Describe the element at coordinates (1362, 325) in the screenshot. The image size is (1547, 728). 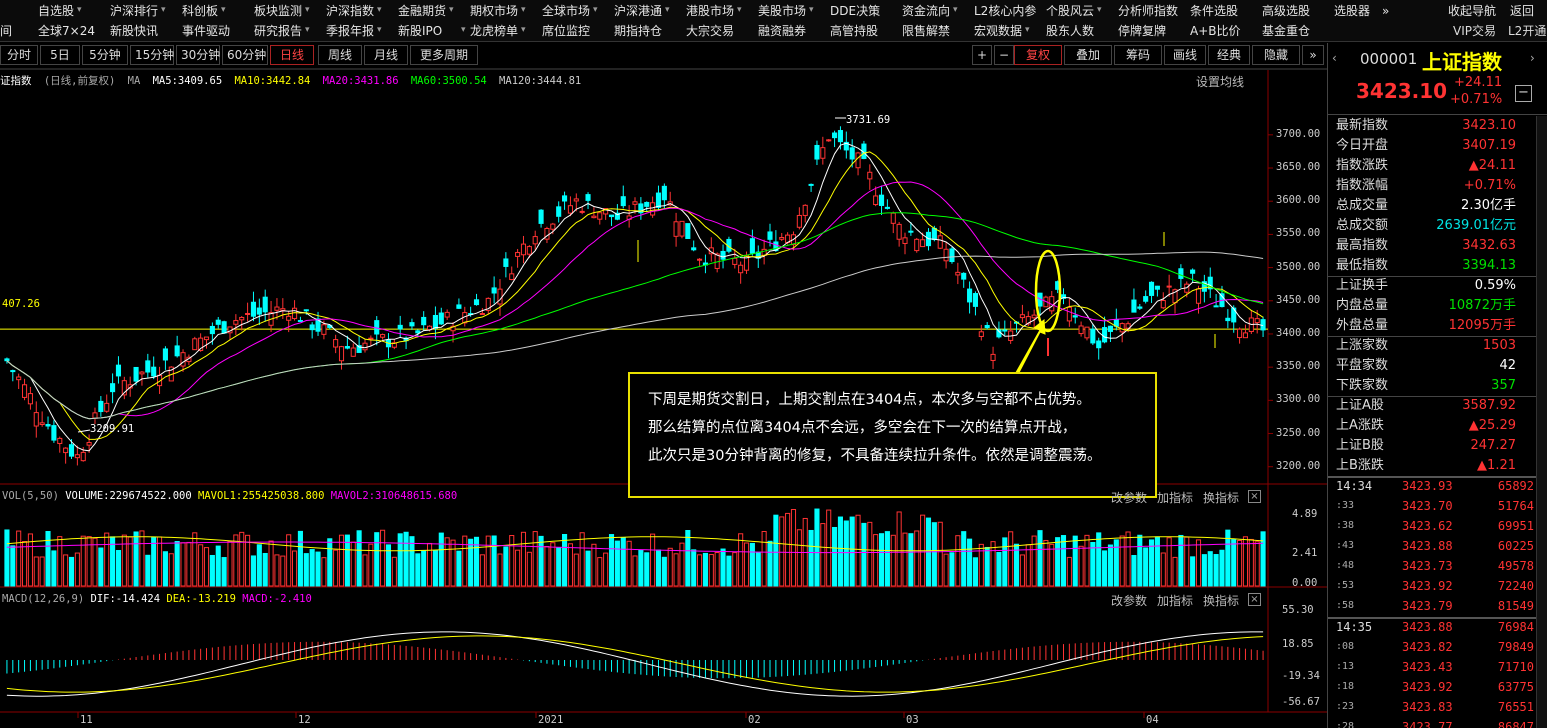
I see `quote-row-label: 外盘总量` at that location.